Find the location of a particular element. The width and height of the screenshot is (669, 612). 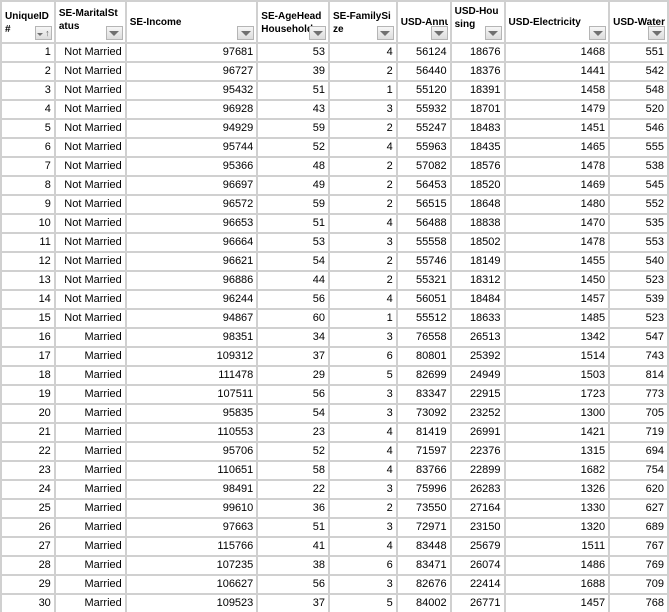

cell-usd-housing: 26991 is located at coordinates (477, 432).